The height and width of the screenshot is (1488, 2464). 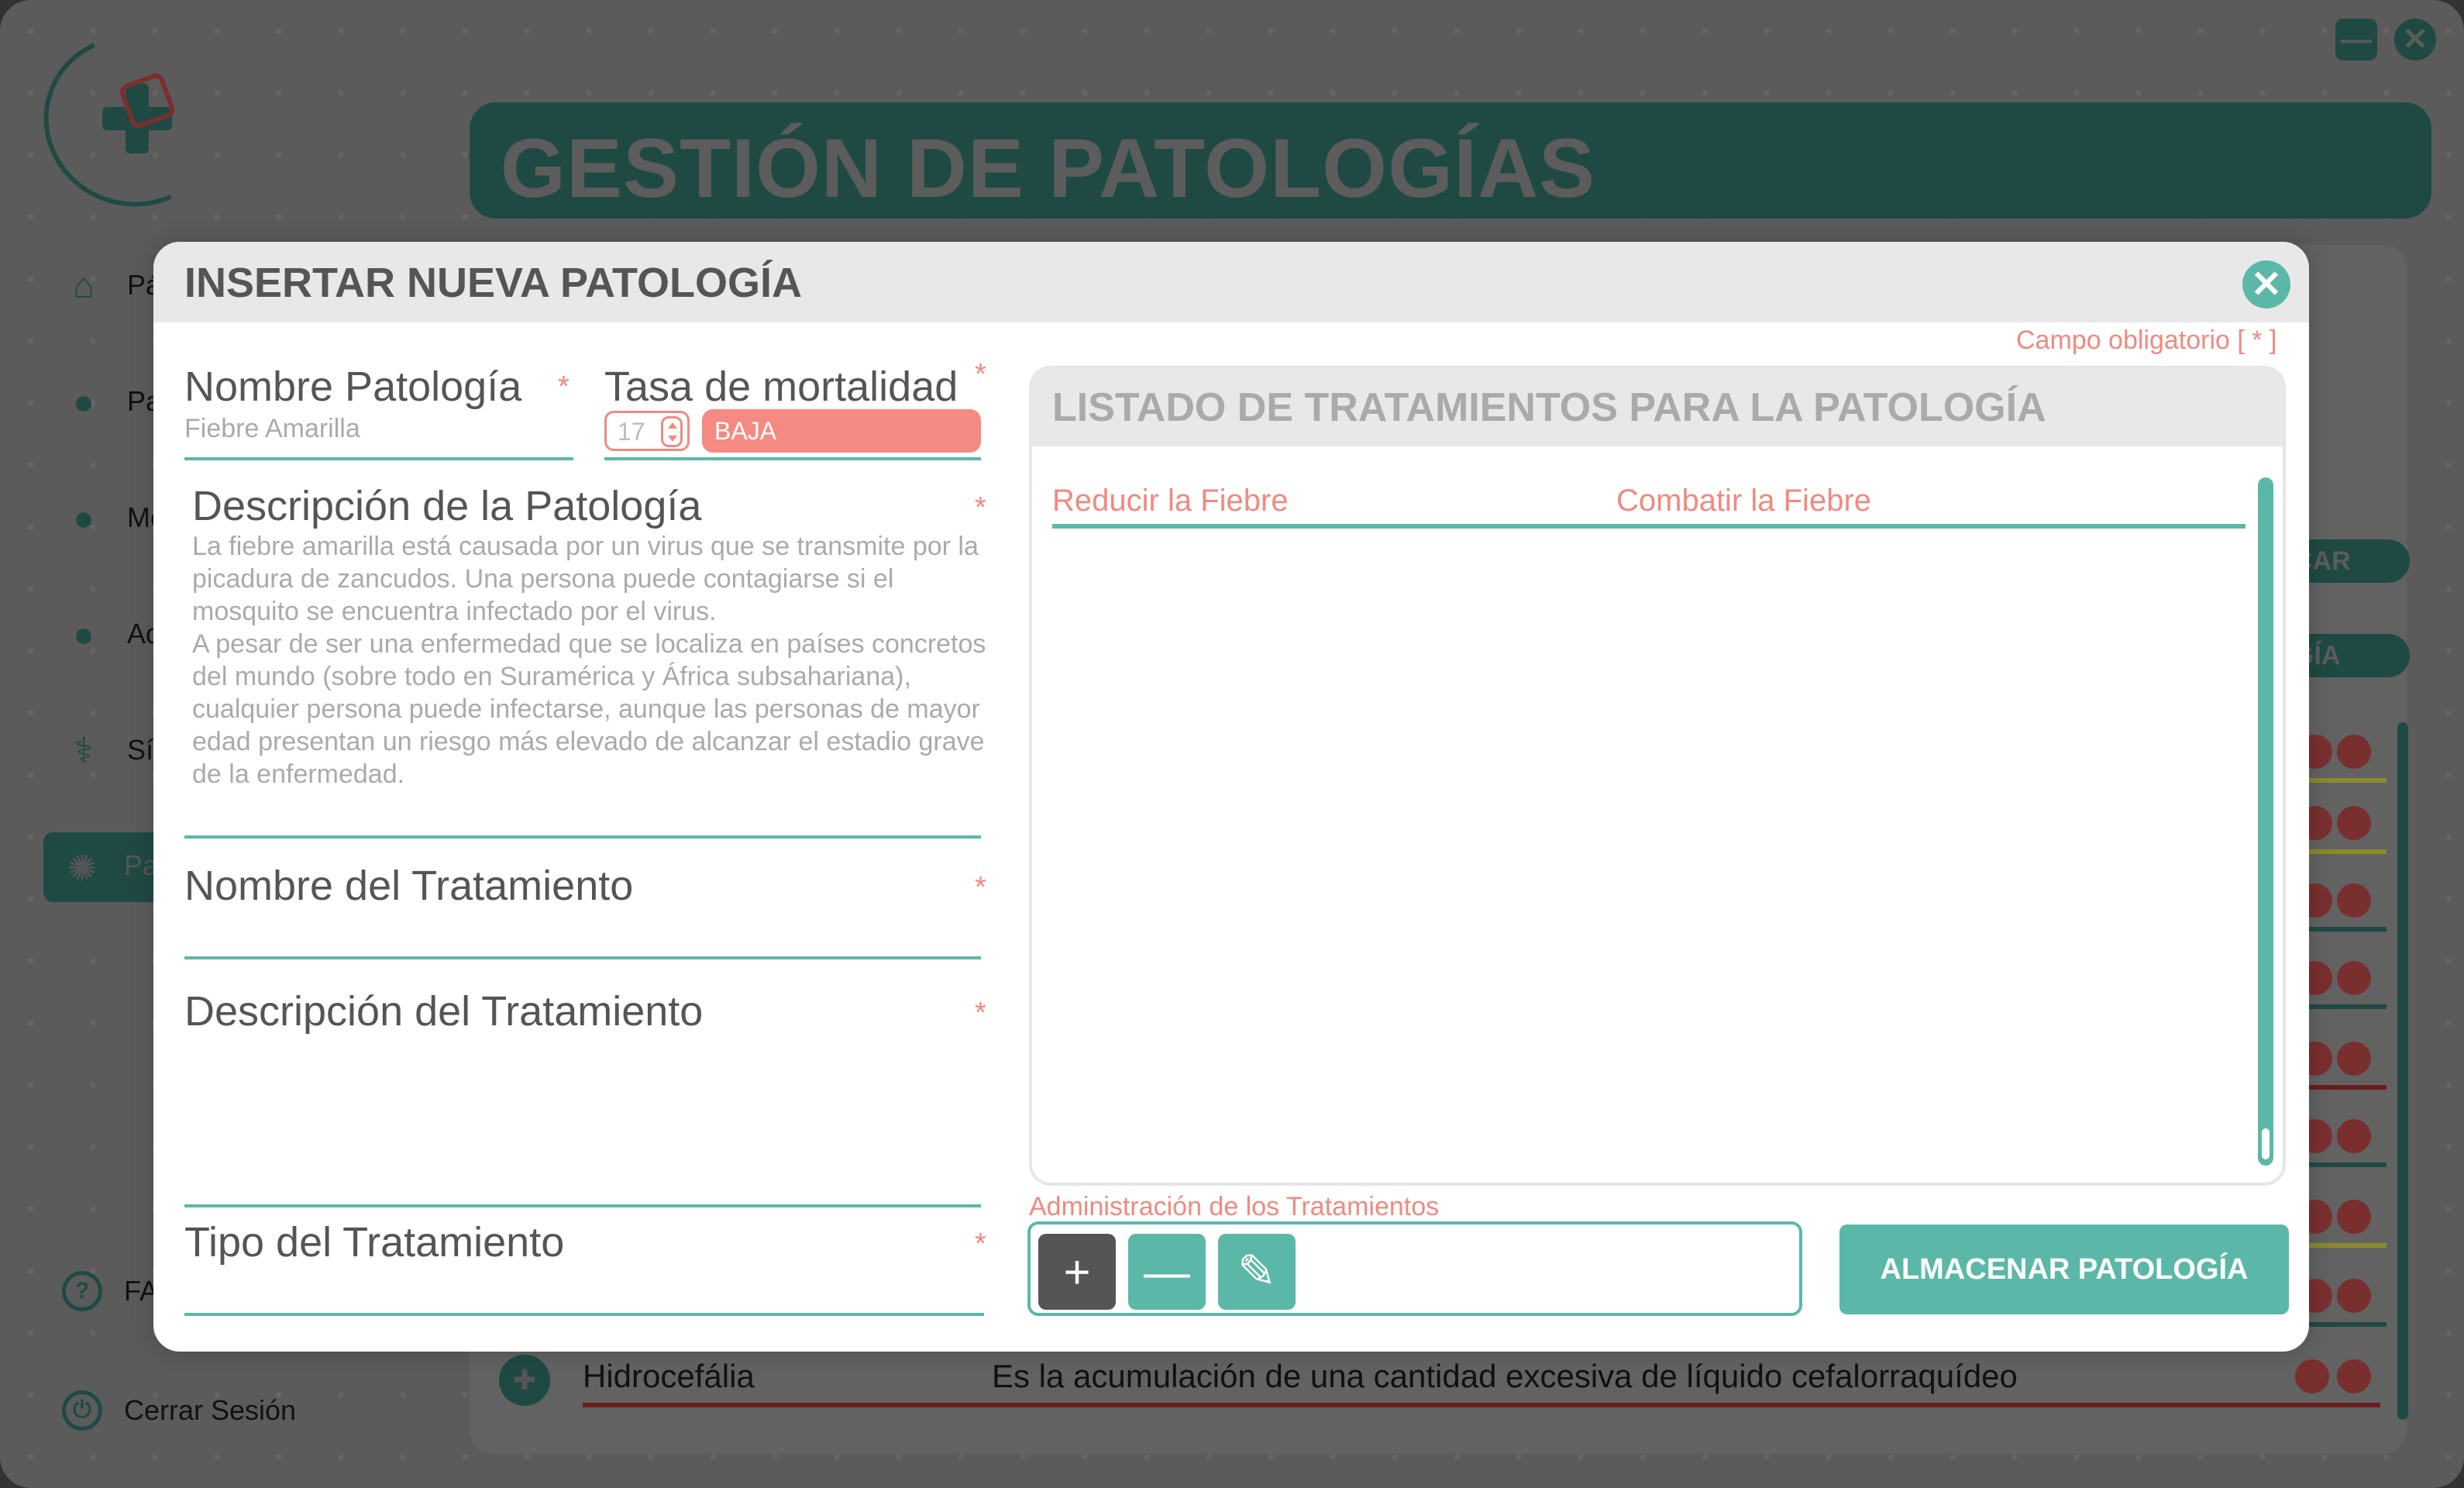 I want to click on pathology-name-label: Nombre Patología, so click(x=353, y=386).